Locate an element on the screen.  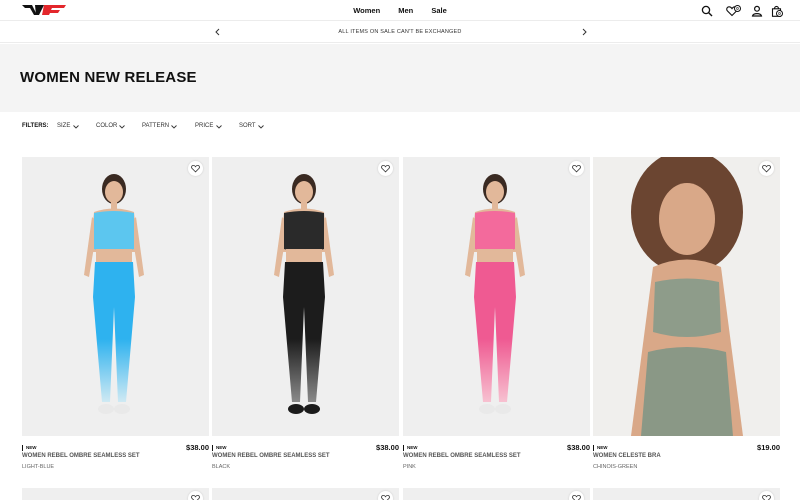
filter-size: SIZE is located at coordinates (68, 126).